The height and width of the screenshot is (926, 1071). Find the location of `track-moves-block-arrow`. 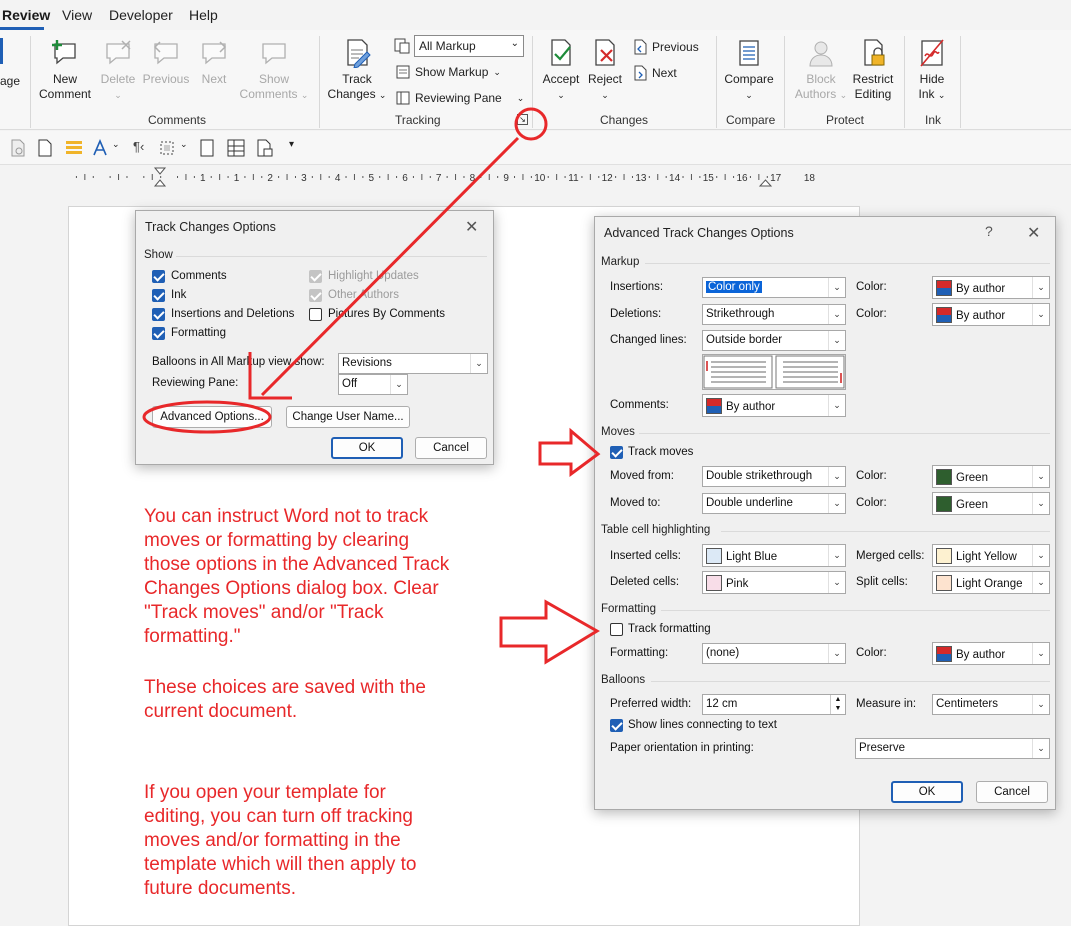

track-moves-block-arrow is located at coordinates (569, 452).